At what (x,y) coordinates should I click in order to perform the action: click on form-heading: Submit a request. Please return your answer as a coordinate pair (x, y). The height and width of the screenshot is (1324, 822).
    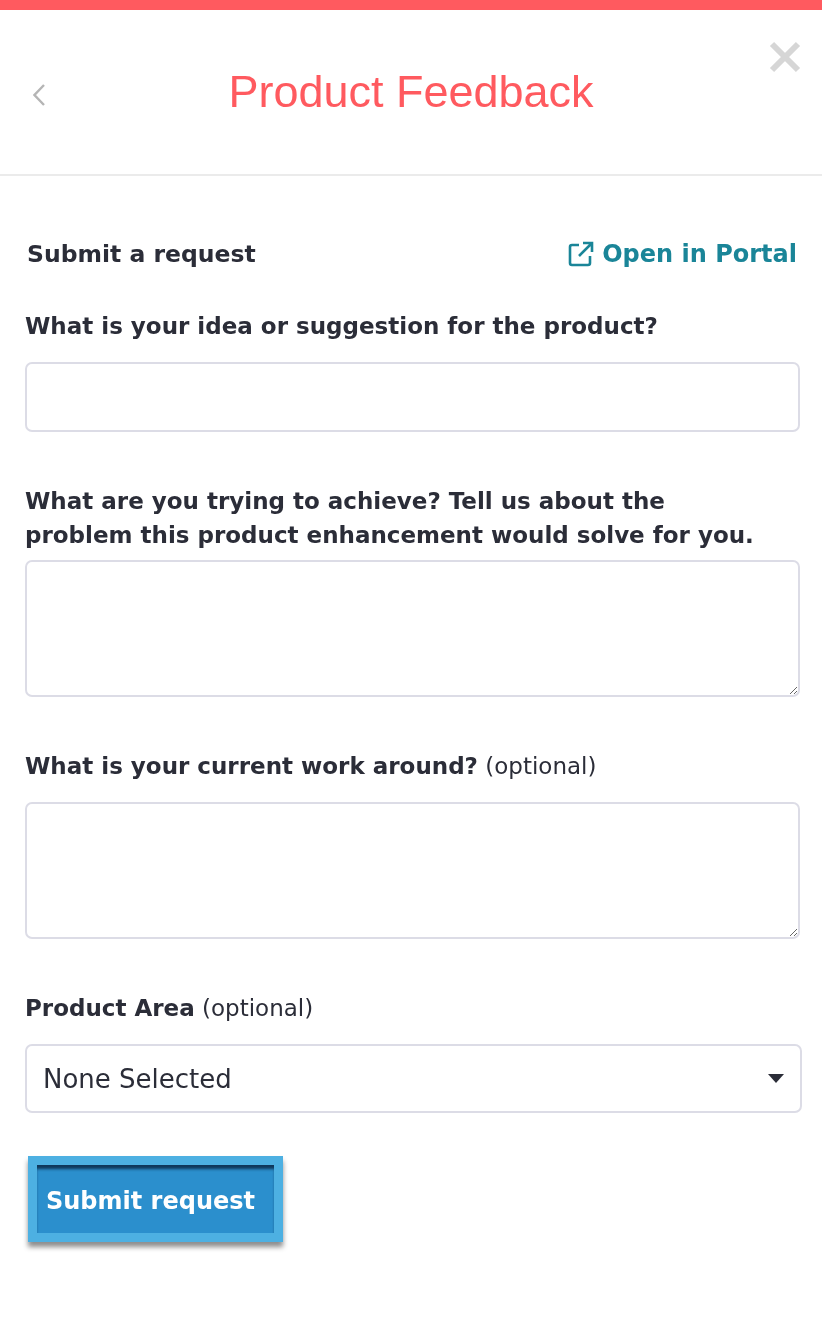
    Looking at the image, I should click on (141, 254).